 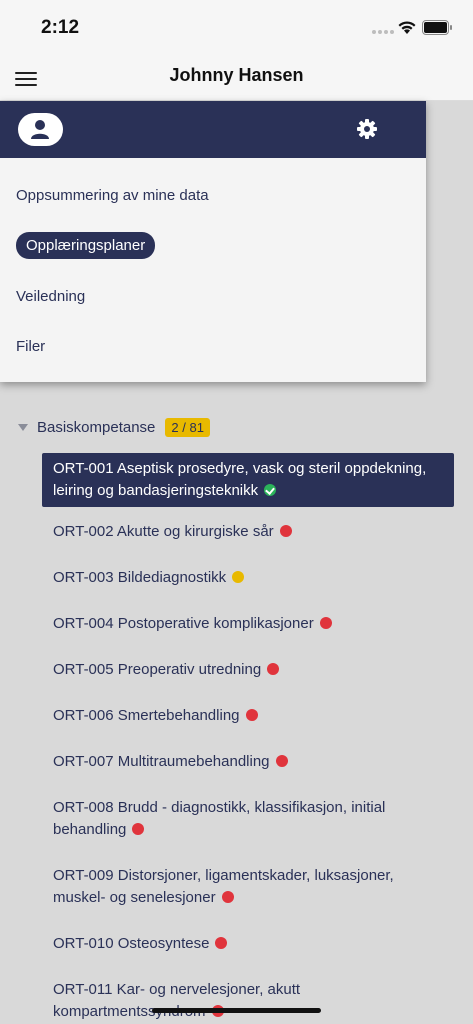 What do you see at coordinates (86, 245) in the screenshot?
I see `menu-item-training-plans: Opplæringsplaner` at bounding box center [86, 245].